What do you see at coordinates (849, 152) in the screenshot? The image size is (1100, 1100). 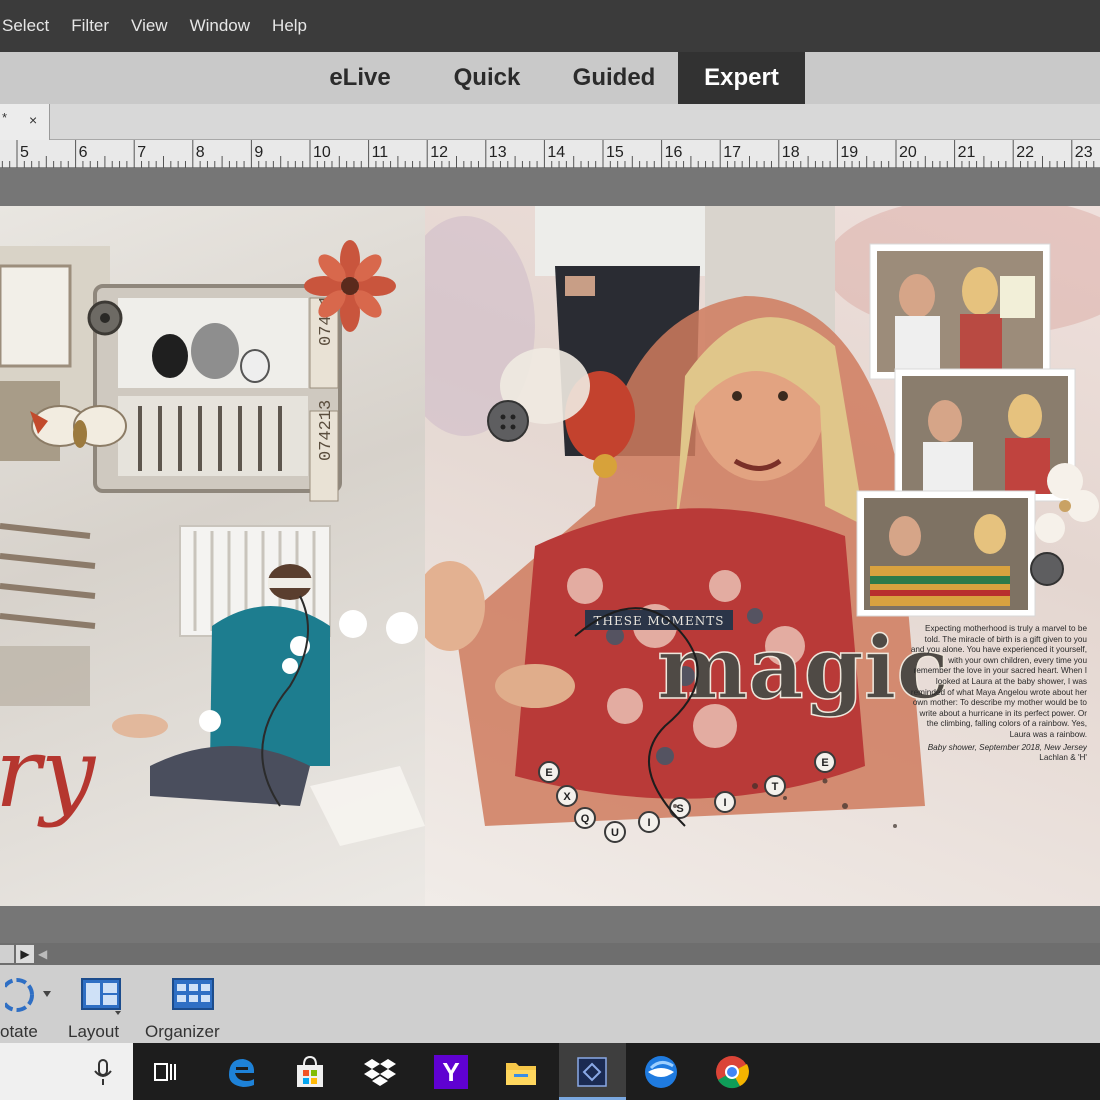 I see `ruler-label: 19` at bounding box center [849, 152].